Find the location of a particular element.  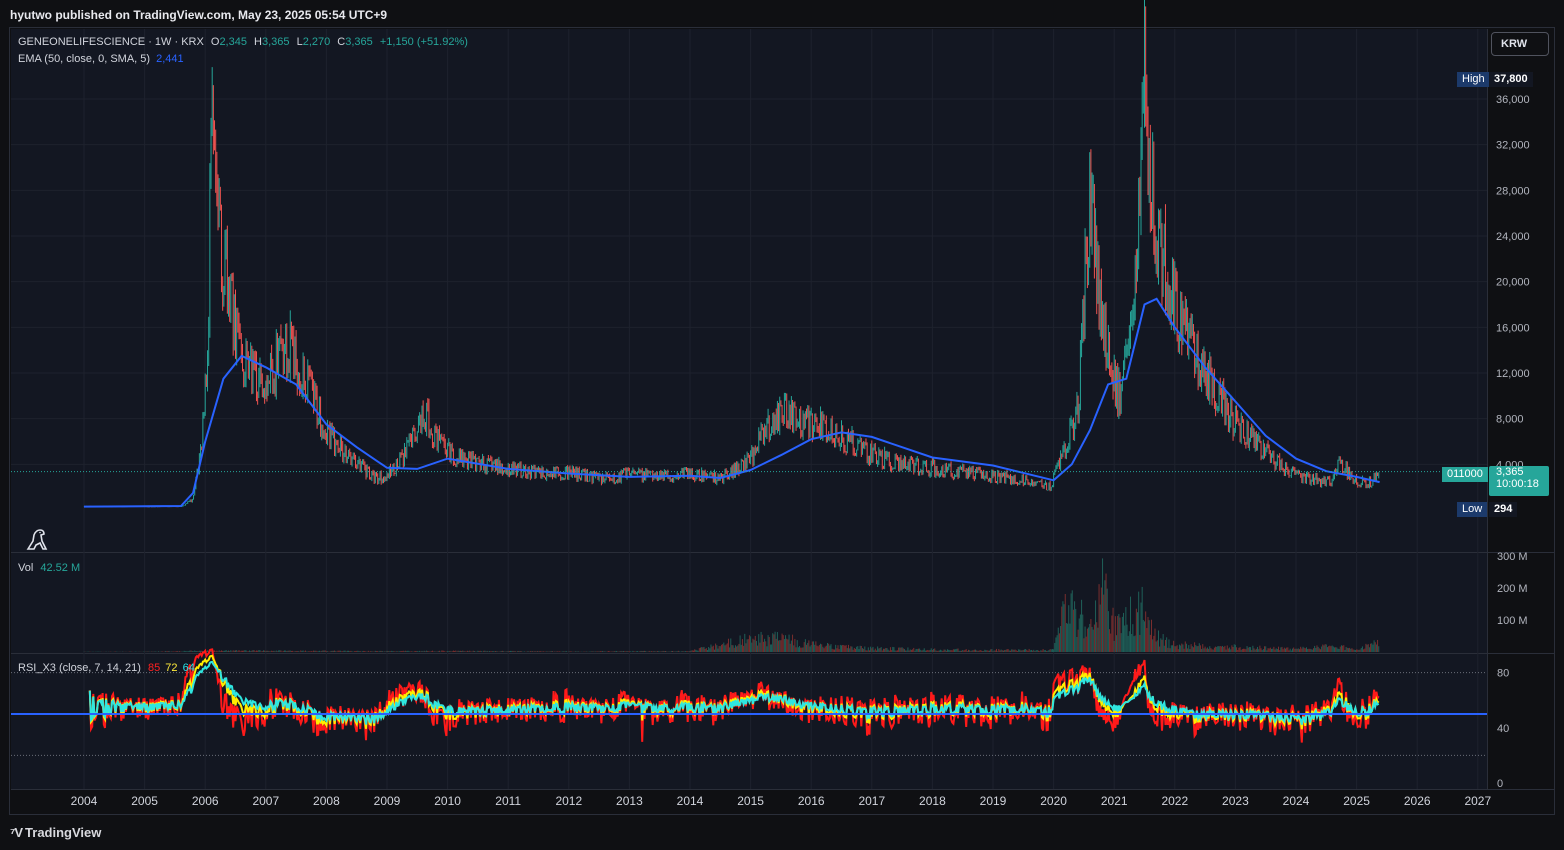

year-tick-label: 2015 is located at coordinates (750, 801).